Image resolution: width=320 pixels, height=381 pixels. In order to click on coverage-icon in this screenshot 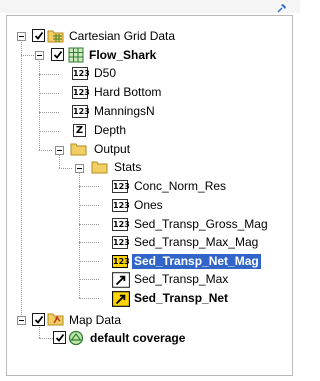, I will do `click(76, 338)`.